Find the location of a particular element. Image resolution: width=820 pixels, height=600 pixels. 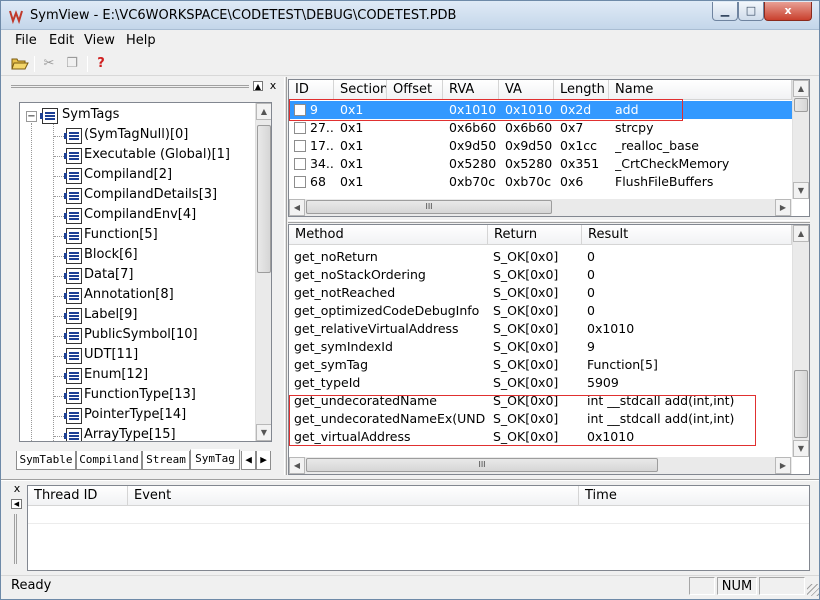

menu-file: File is located at coordinates (26, 40).